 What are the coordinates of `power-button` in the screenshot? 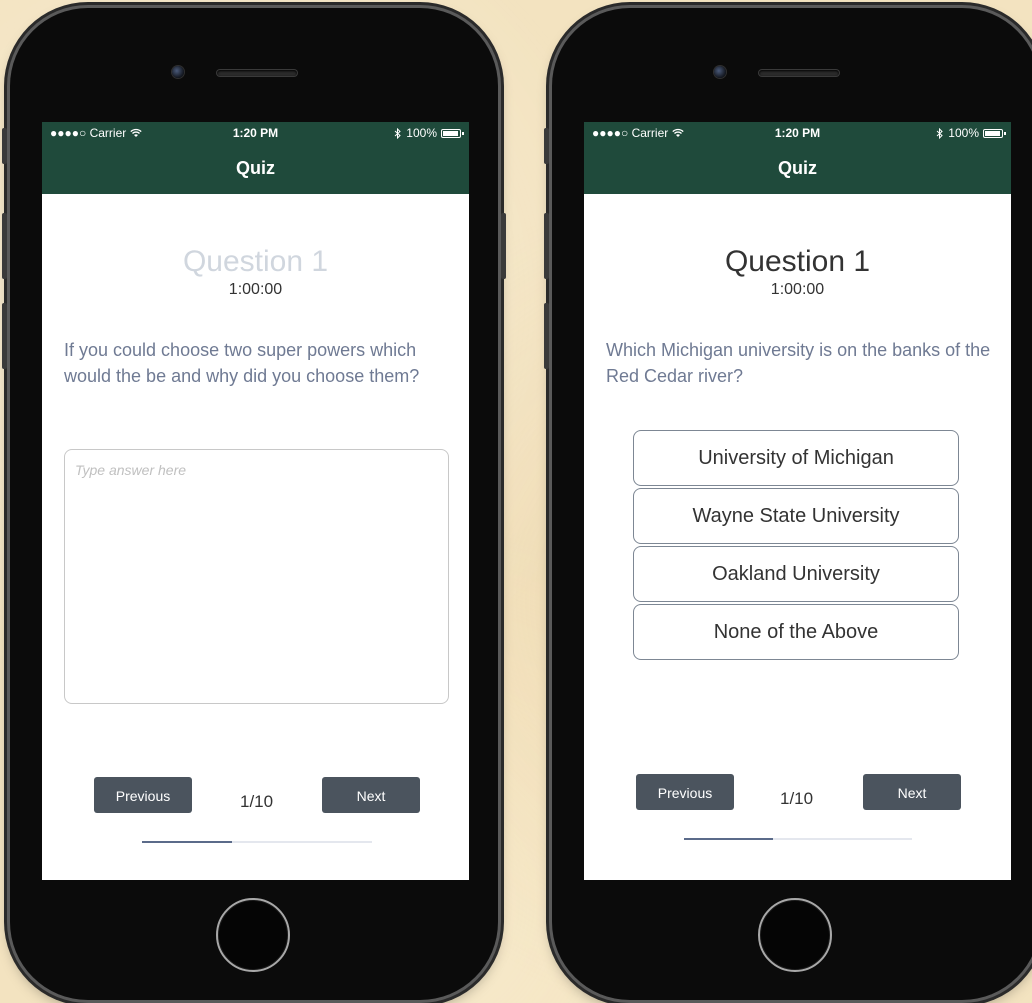 It's located at (503, 246).